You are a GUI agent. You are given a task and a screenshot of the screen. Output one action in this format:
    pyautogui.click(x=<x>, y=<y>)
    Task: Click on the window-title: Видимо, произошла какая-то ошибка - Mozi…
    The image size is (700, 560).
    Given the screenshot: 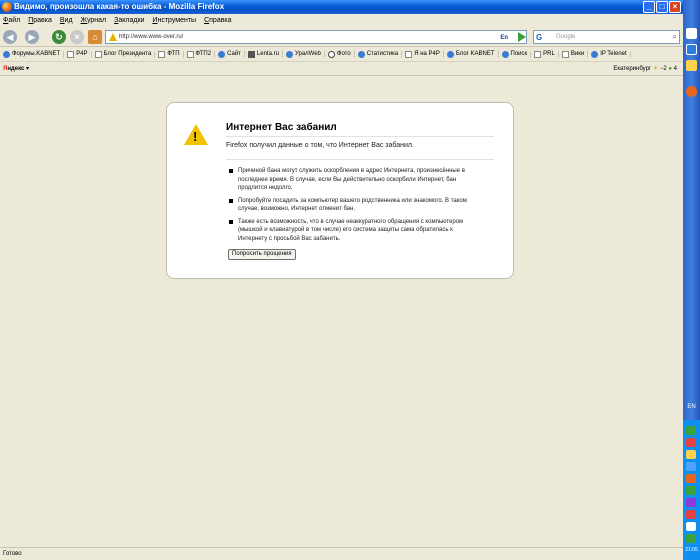 What is the action you would take?
    pyautogui.click(x=119, y=6)
    